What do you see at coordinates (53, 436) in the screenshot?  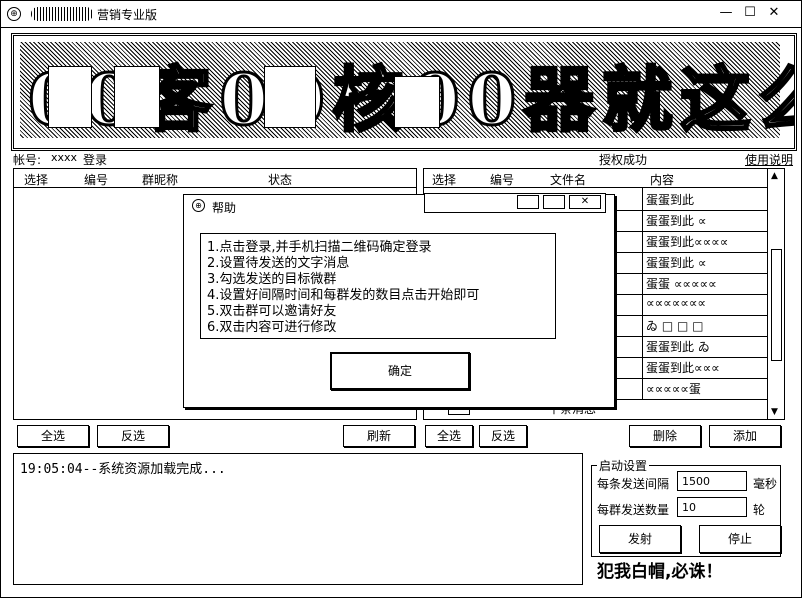 I see `select-all-groups-button: 全选` at bounding box center [53, 436].